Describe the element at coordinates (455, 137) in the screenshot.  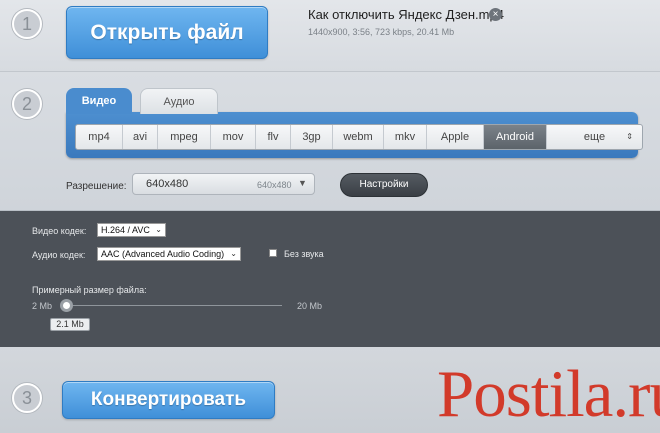
I see `format-apple: Apple` at that location.